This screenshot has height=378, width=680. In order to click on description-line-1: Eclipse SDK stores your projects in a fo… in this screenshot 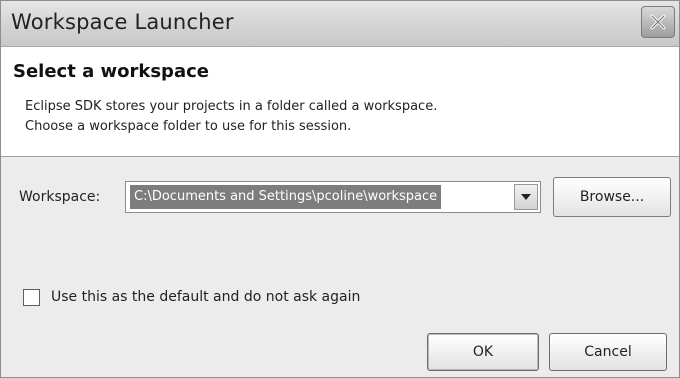, I will do `click(231, 106)`.